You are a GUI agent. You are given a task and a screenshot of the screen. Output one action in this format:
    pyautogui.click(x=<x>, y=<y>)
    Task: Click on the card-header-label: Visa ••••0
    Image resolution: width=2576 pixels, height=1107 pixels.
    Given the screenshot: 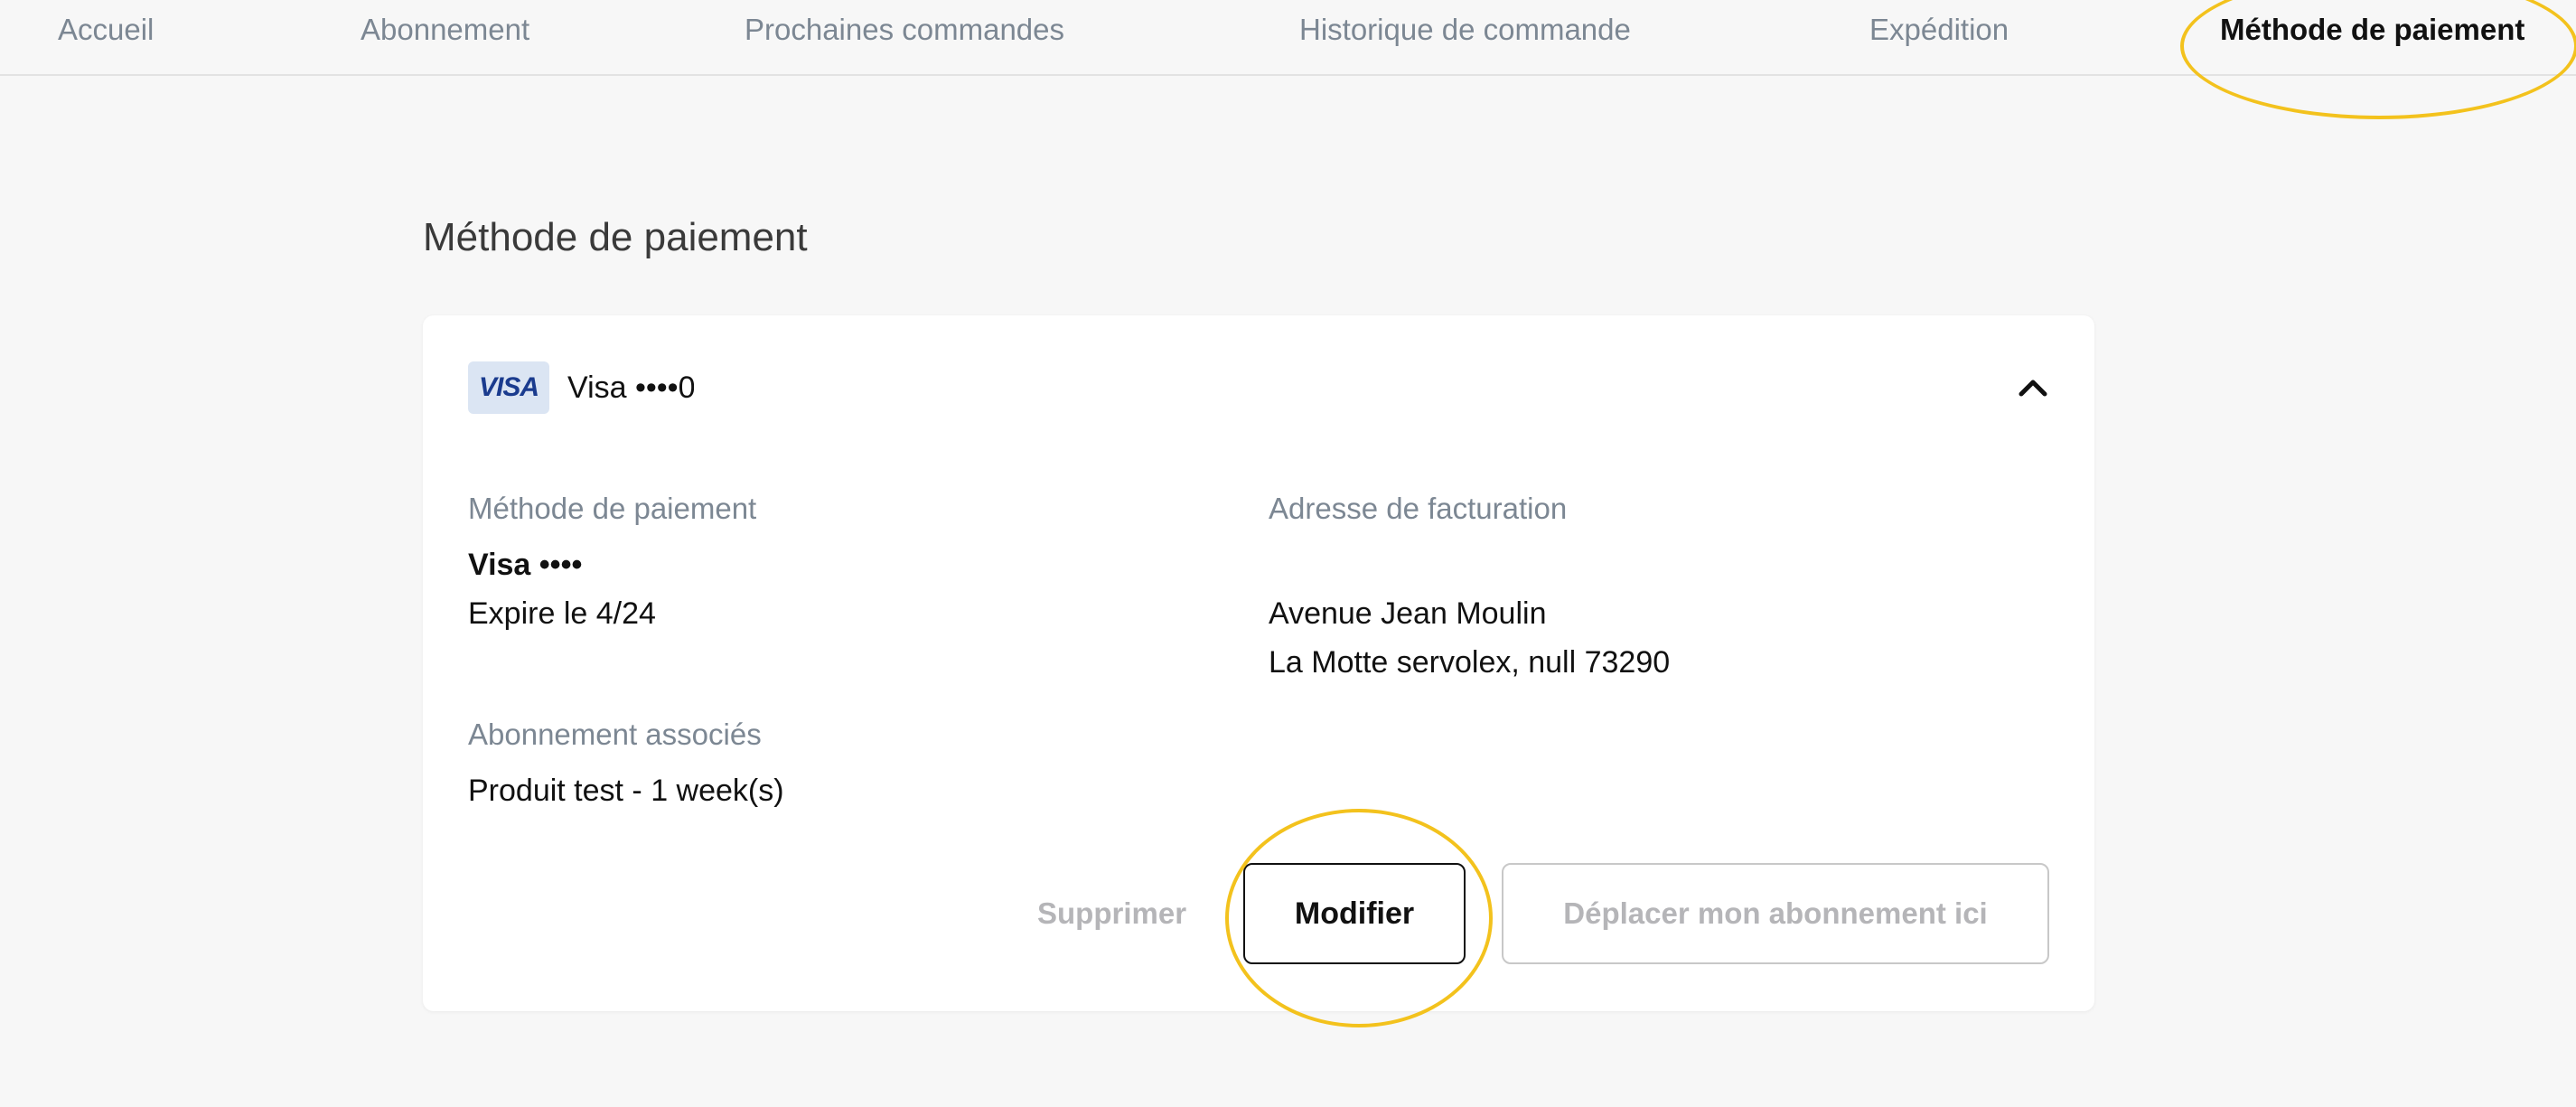 What is the action you would take?
    pyautogui.click(x=630, y=387)
    